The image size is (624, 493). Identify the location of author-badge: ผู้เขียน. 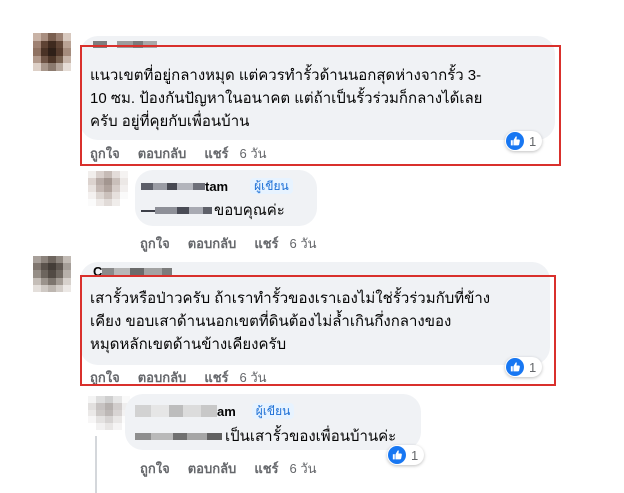
(273, 411).